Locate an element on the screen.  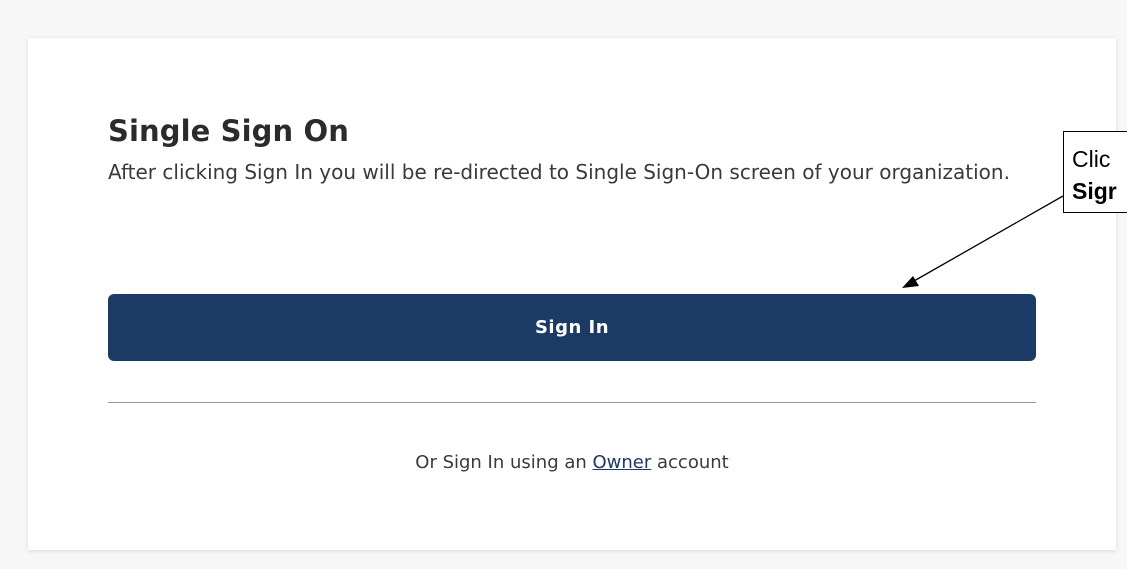
owner-signin-suffix: account is located at coordinates (690, 462).